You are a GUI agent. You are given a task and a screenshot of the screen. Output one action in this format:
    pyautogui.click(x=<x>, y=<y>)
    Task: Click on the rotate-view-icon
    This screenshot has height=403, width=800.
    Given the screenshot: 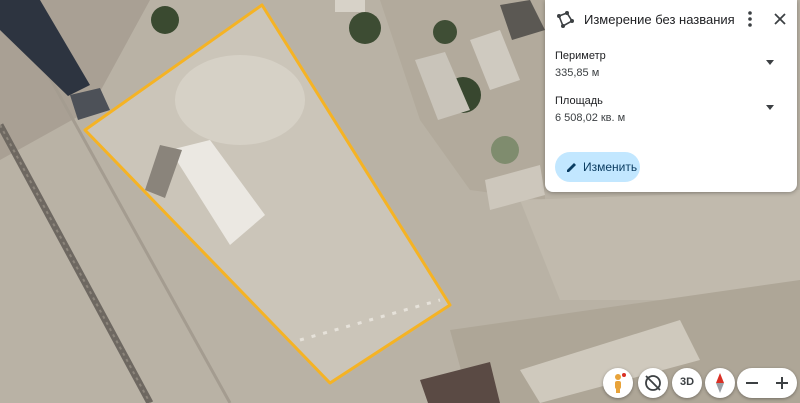 What is the action you would take?
    pyautogui.click(x=653, y=383)
    